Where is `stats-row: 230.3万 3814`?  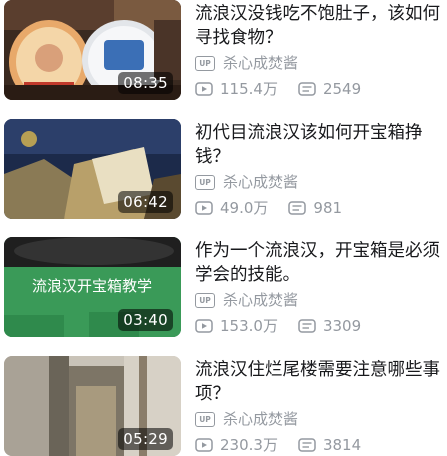 stats-row: 230.3万 3814 is located at coordinates (278, 445).